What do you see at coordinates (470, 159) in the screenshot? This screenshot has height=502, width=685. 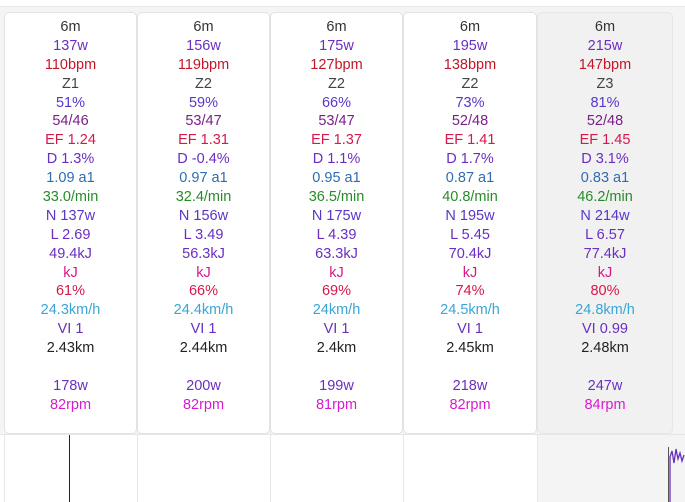 I see `interval-drift: D 1.7%` at bounding box center [470, 159].